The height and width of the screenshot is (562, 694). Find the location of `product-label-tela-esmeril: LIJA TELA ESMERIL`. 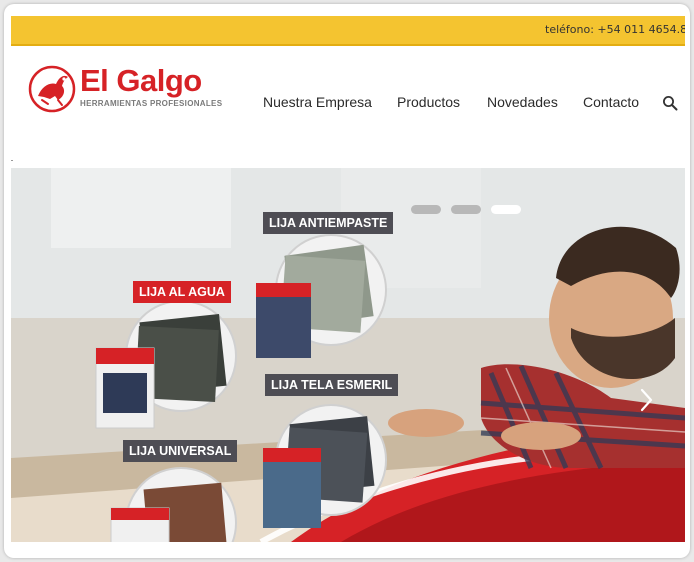

product-label-tela-esmeril: LIJA TELA ESMERIL is located at coordinates (332, 385).